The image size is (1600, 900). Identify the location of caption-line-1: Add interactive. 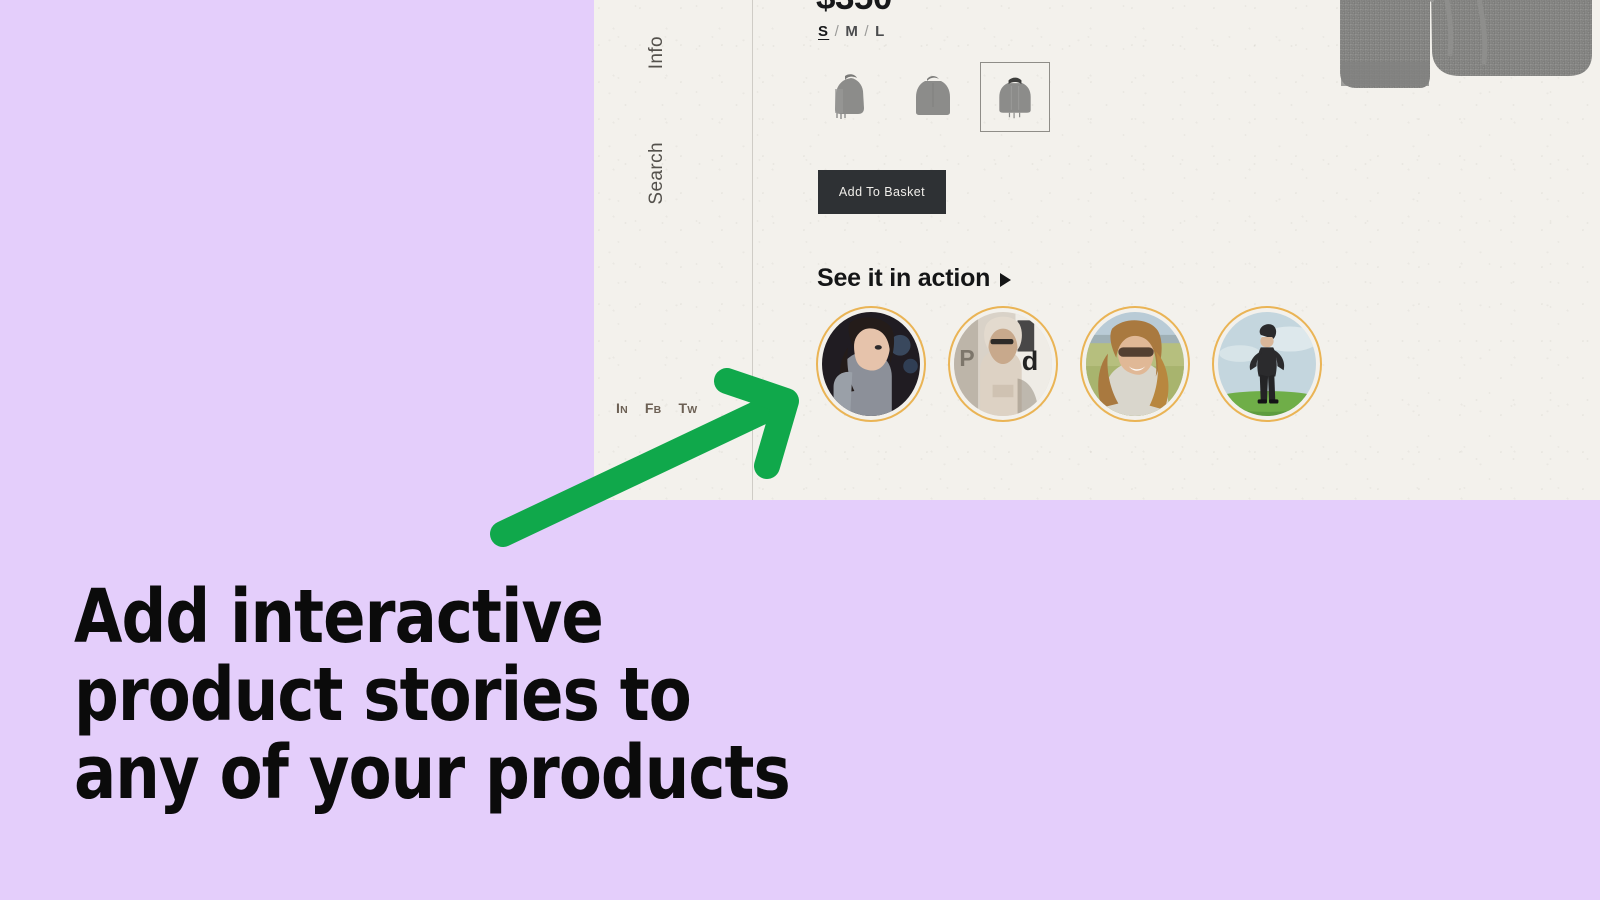
(339, 617).